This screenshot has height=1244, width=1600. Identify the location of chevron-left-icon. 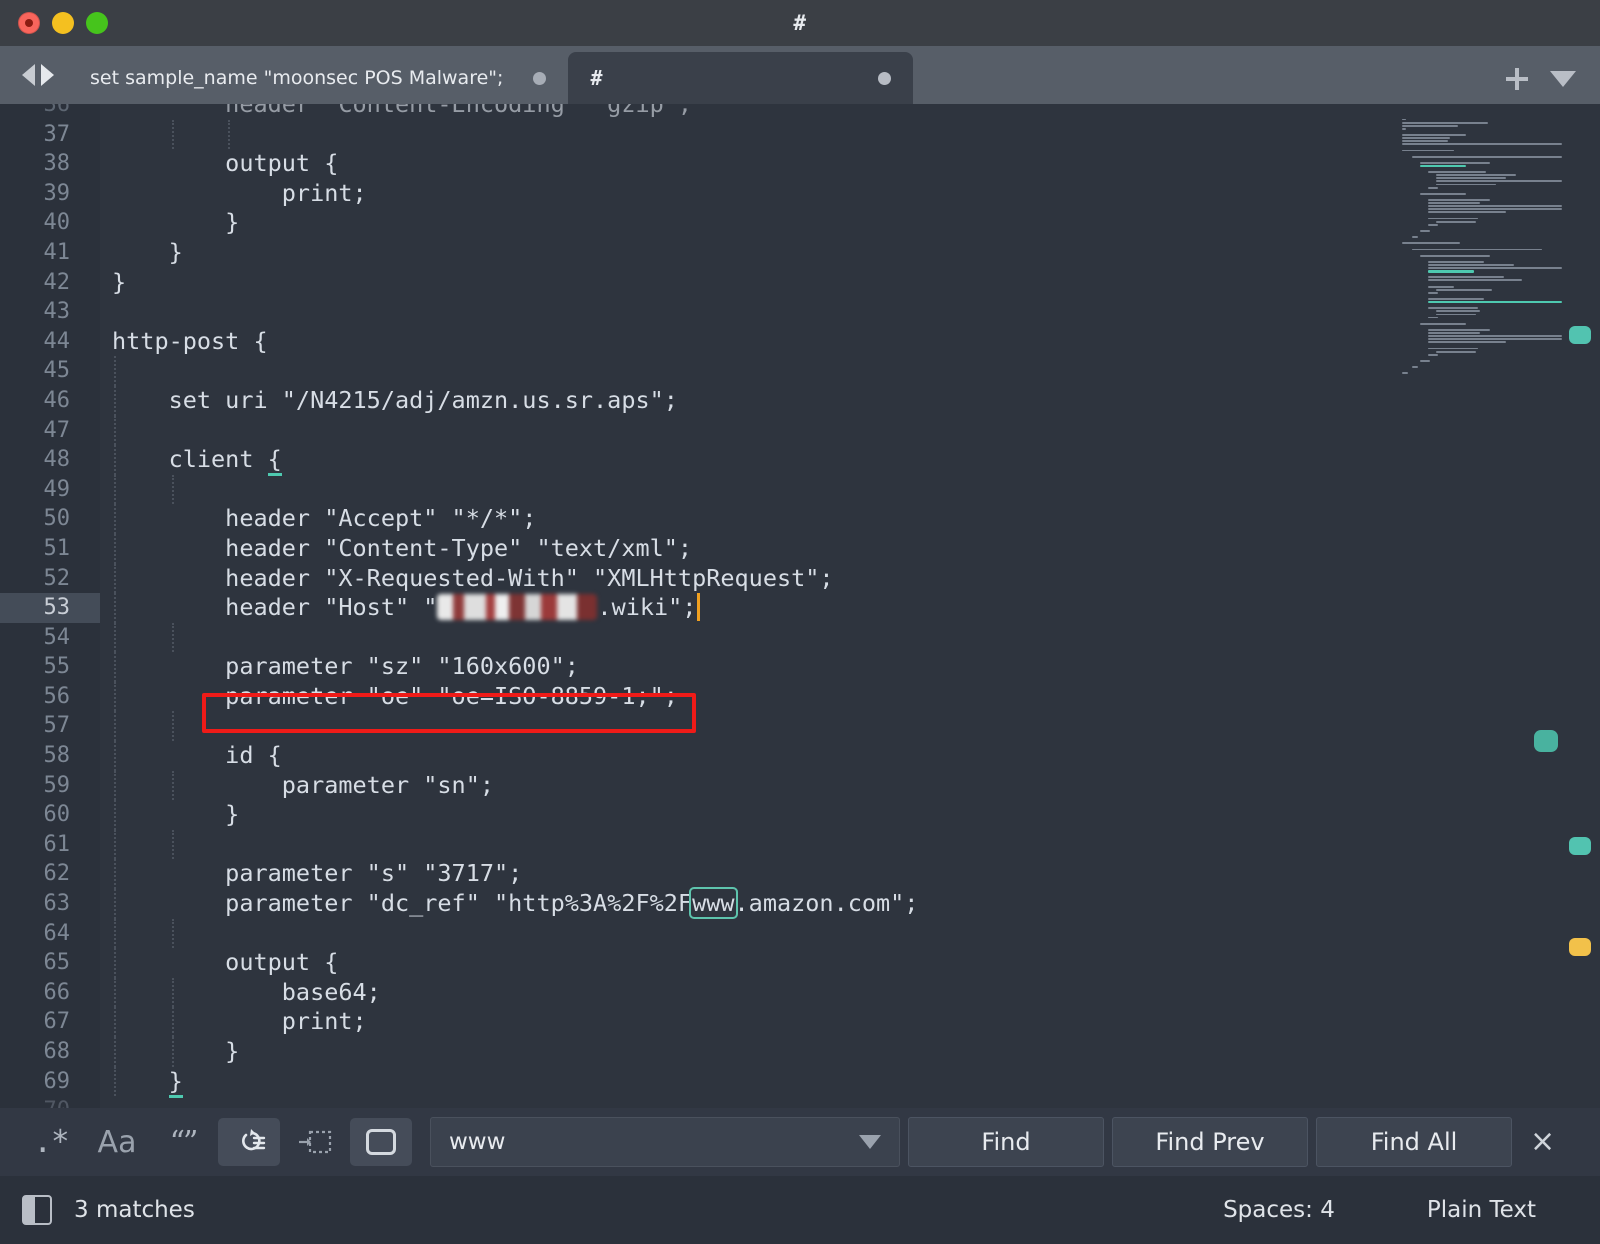
(28, 75).